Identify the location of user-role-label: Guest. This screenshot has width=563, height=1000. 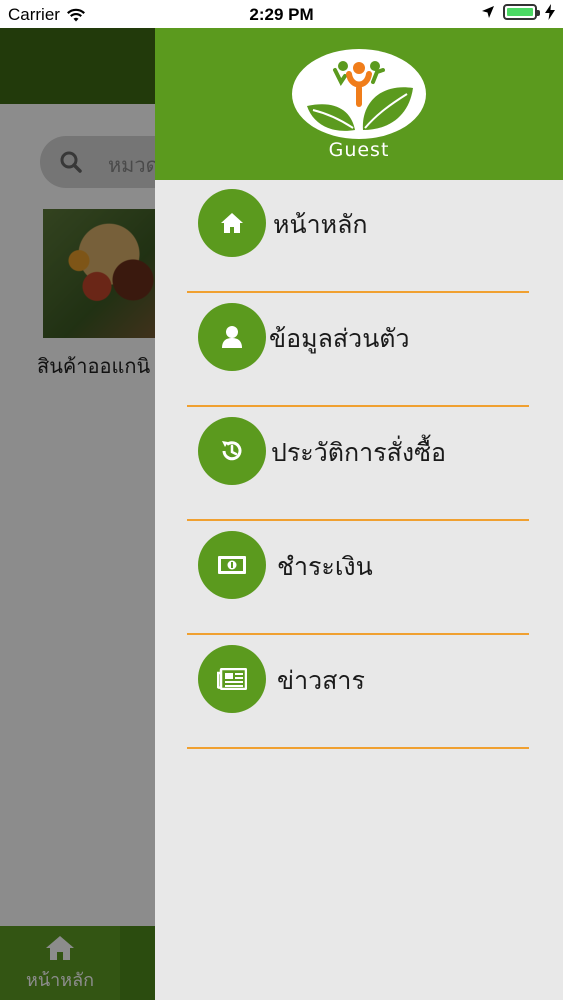
(359, 150).